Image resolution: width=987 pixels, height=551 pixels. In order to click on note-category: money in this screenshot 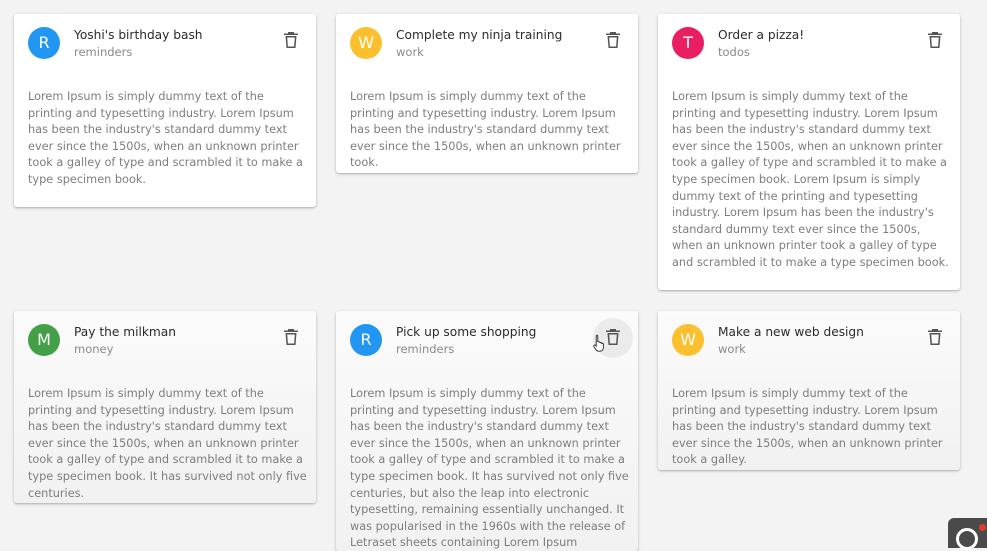, I will do `click(94, 349)`.